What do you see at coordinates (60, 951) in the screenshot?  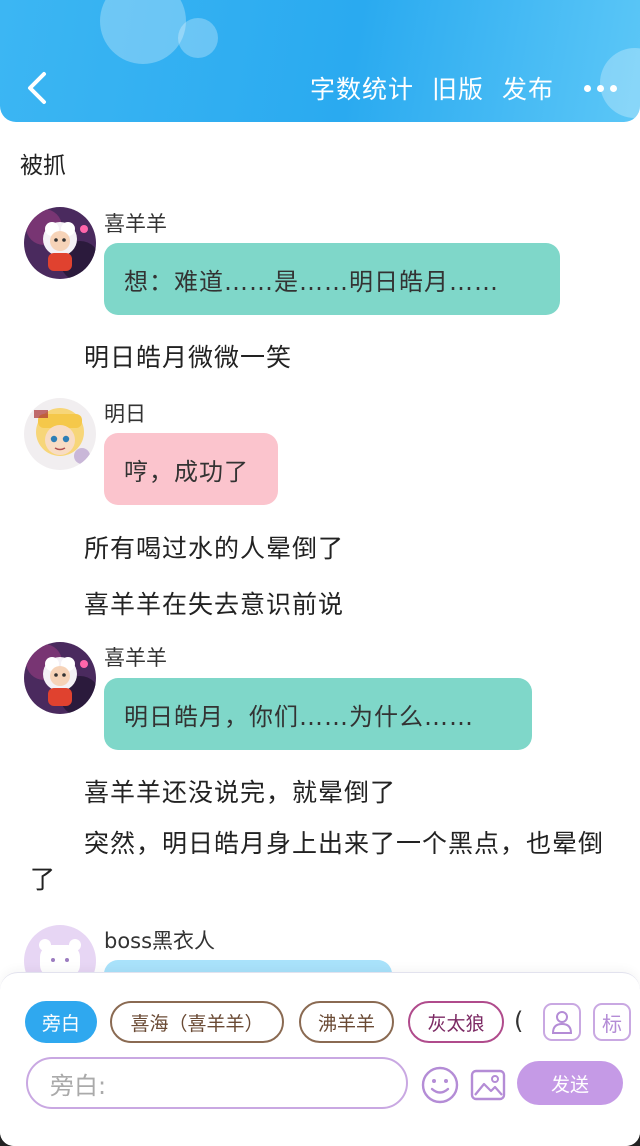 I see `avatar-boss` at bounding box center [60, 951].